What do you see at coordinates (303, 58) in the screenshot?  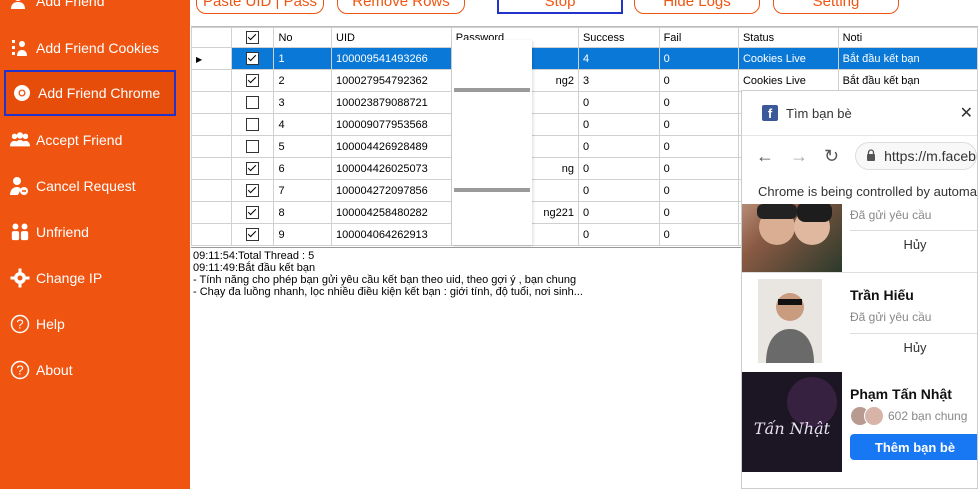 I see `cell-no: 1` at bounding box center [303, 58].